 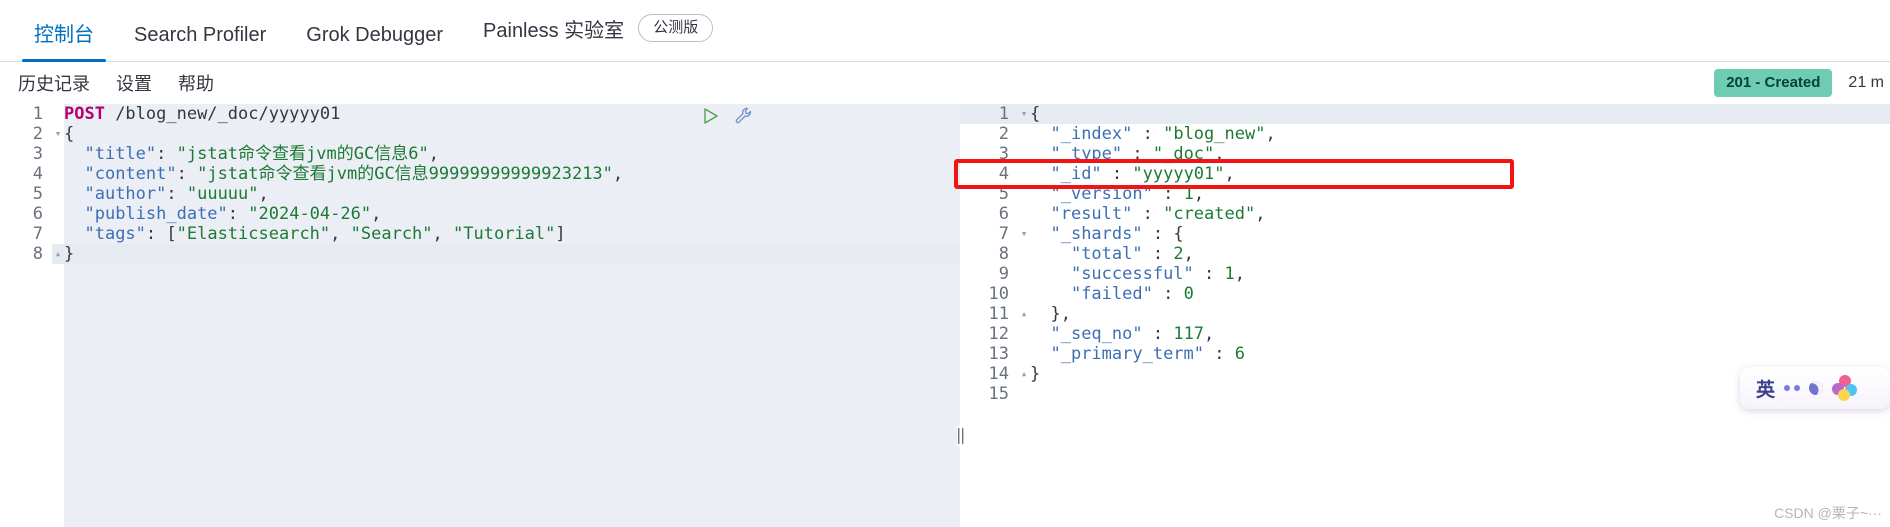 I want to click on code-line: 5 "author": "uuuuu",, so click(x=480, y=194).